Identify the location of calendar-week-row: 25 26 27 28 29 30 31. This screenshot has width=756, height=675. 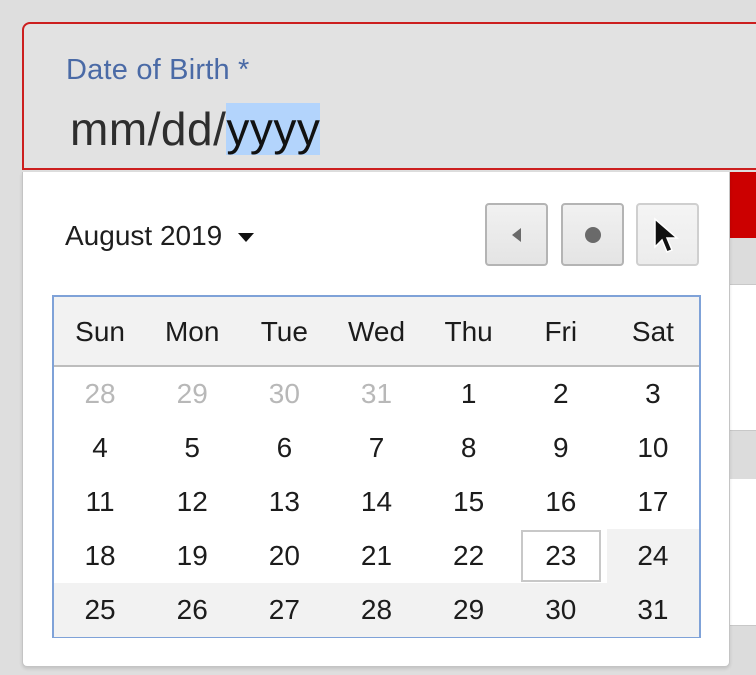
(376, 610).